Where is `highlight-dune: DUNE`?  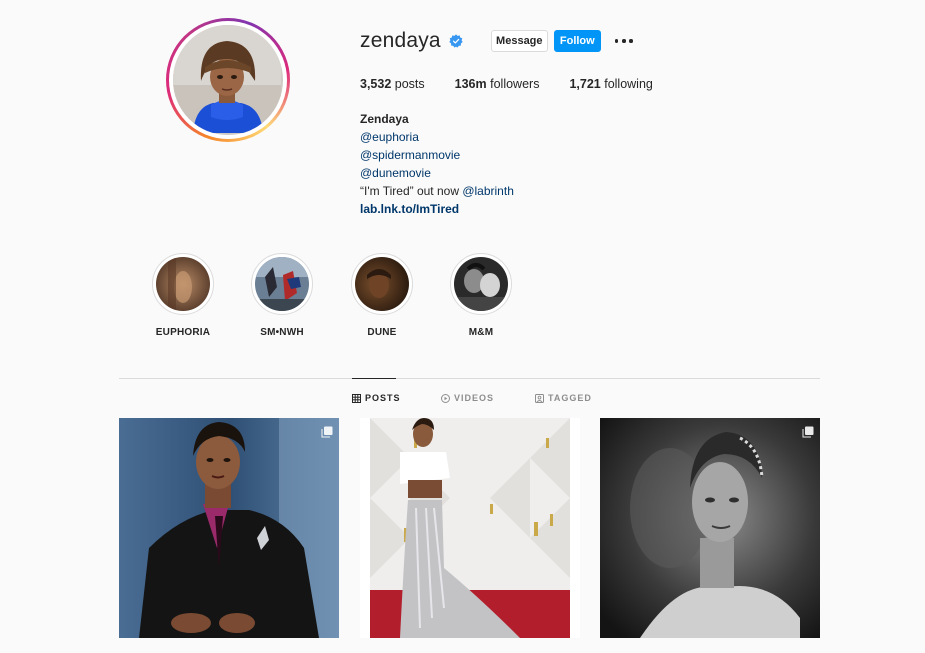
highlight-dune: DUNE is located at coordinates (382, 295).